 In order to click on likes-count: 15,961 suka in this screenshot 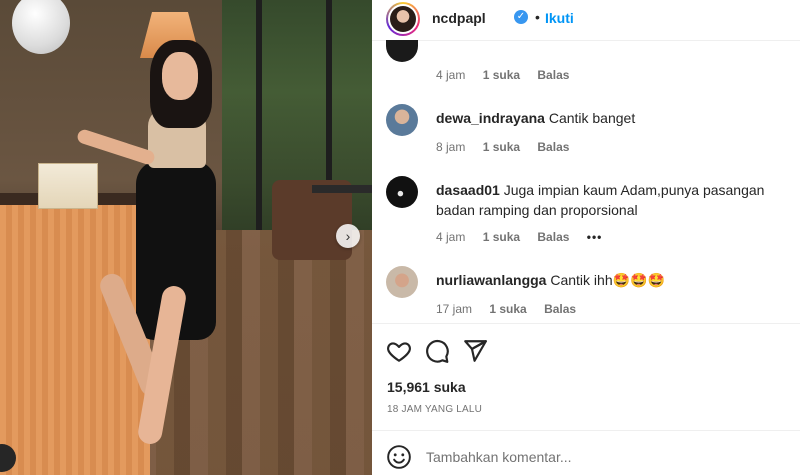, I will do `click(426, 387)`.